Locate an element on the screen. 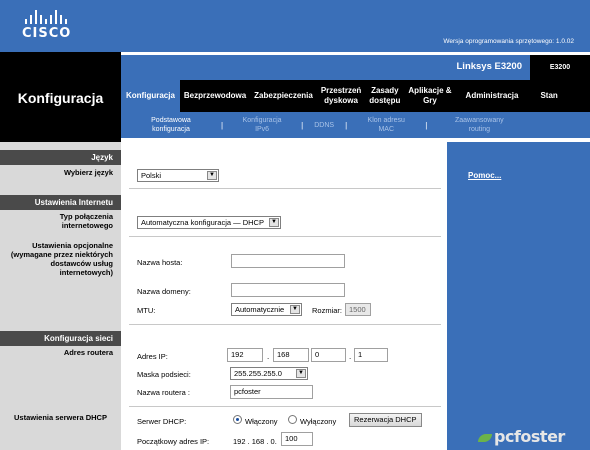  dhcp-disabled-label: Wyłączony is located at coordinates (318, 421).